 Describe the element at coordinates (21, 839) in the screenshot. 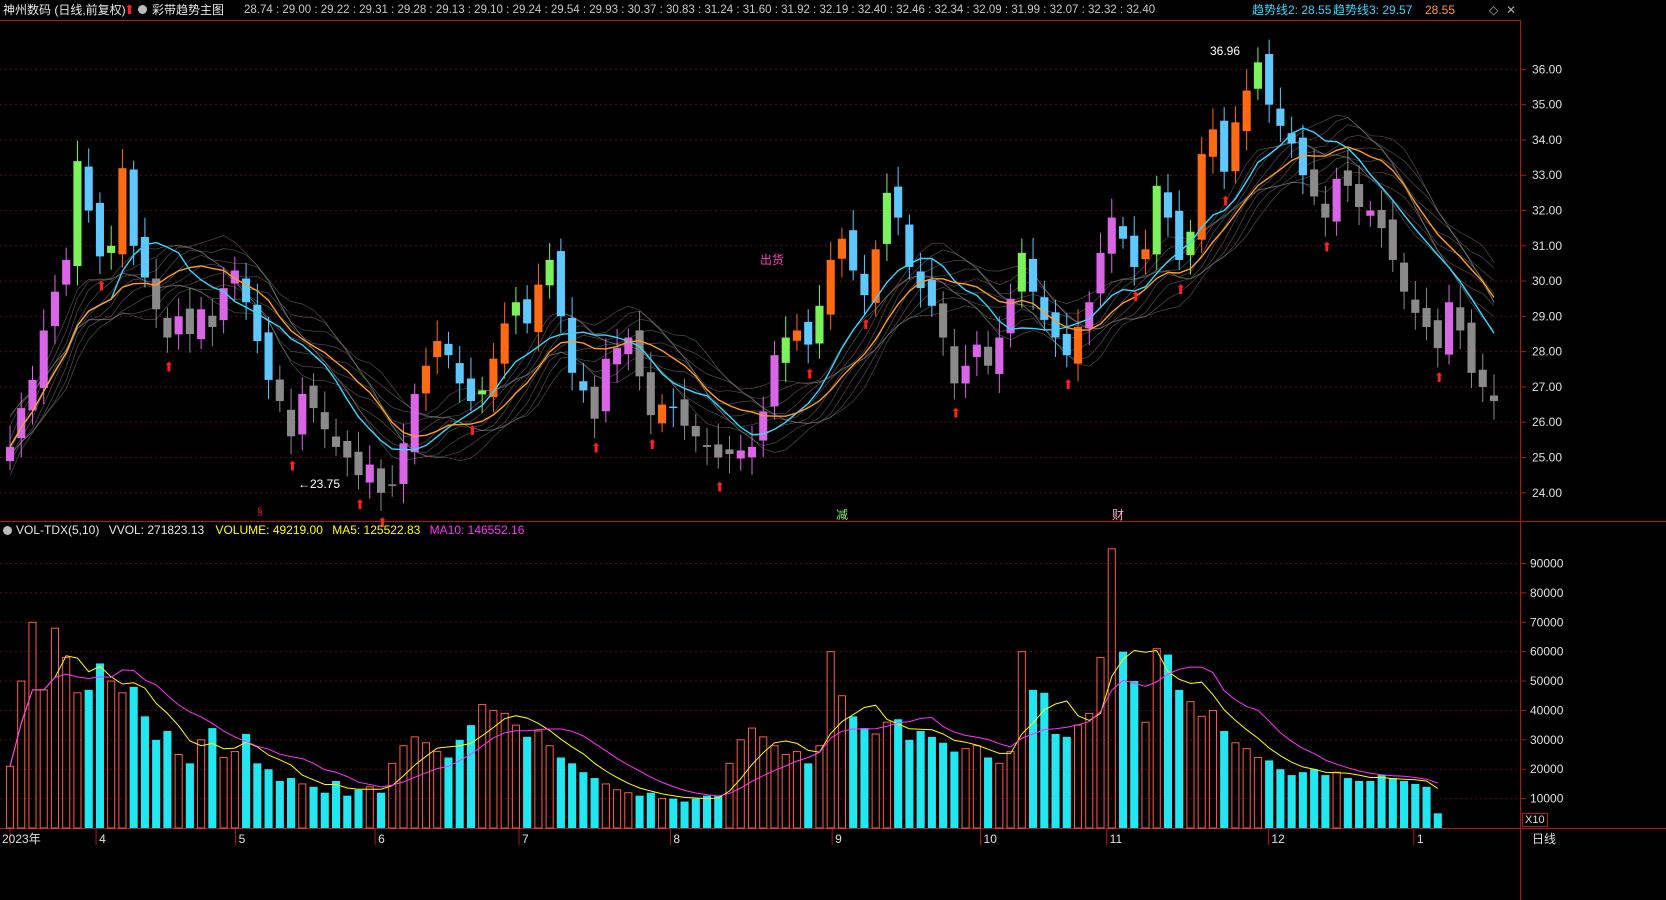

I see `time-tick-label: 2023年` at that location.